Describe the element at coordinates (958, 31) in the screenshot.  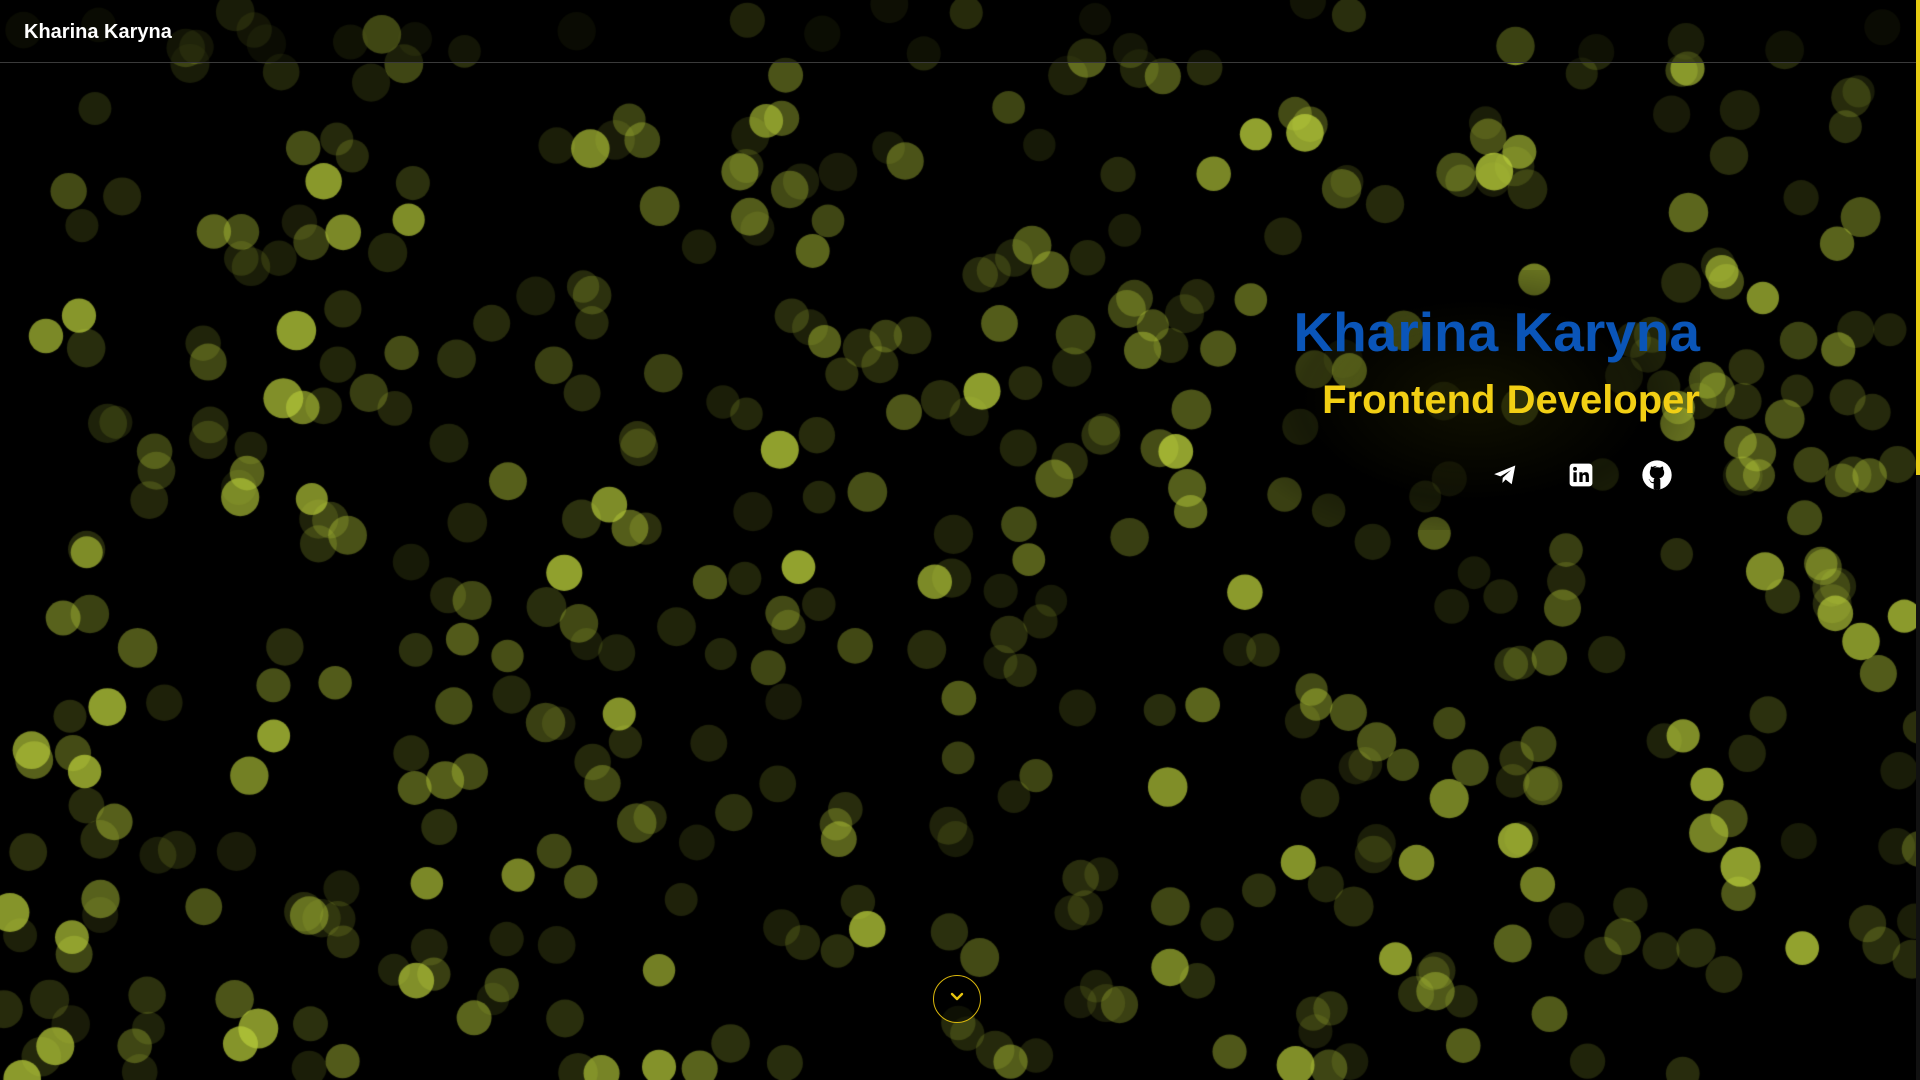
I see `top-navbar: Kharina Karyna` at that location.